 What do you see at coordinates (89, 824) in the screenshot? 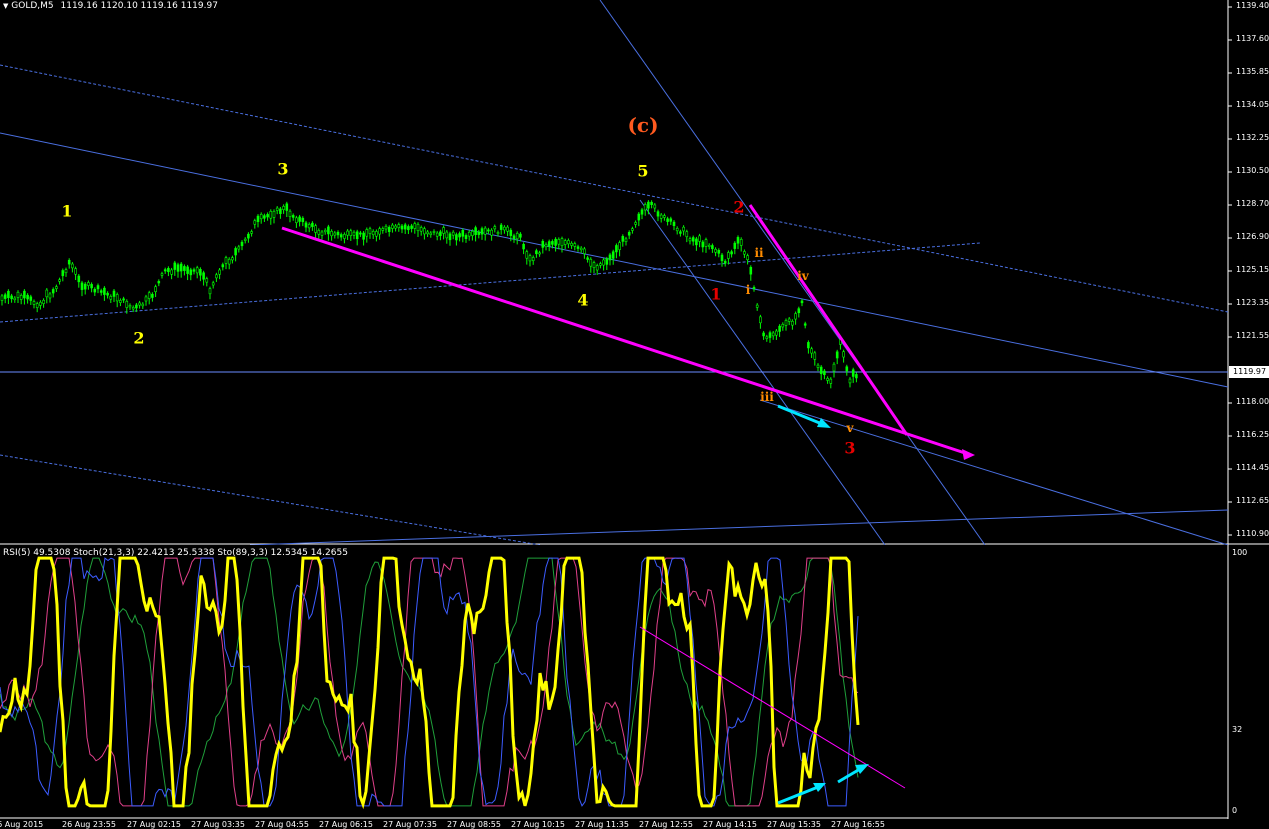
I see `time-tick: 26 Aug 23:55` at bounding box center [89, 824].